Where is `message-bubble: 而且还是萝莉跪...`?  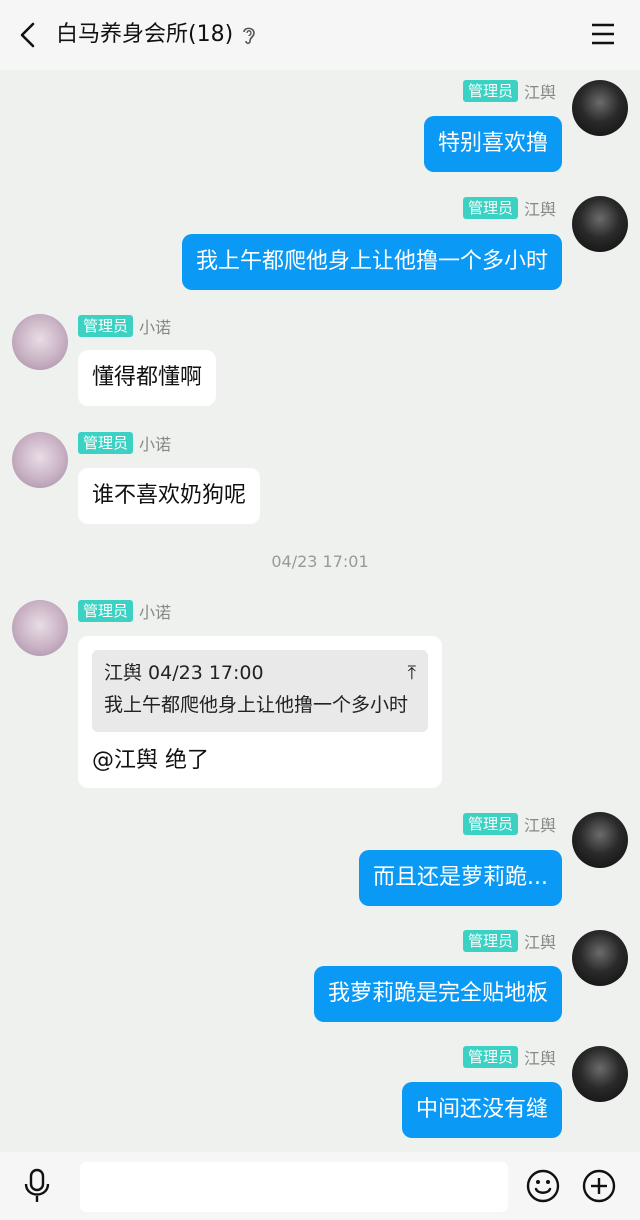 message-bubble: 而且还是萝莉跪... is located at coordinates (460, 878).